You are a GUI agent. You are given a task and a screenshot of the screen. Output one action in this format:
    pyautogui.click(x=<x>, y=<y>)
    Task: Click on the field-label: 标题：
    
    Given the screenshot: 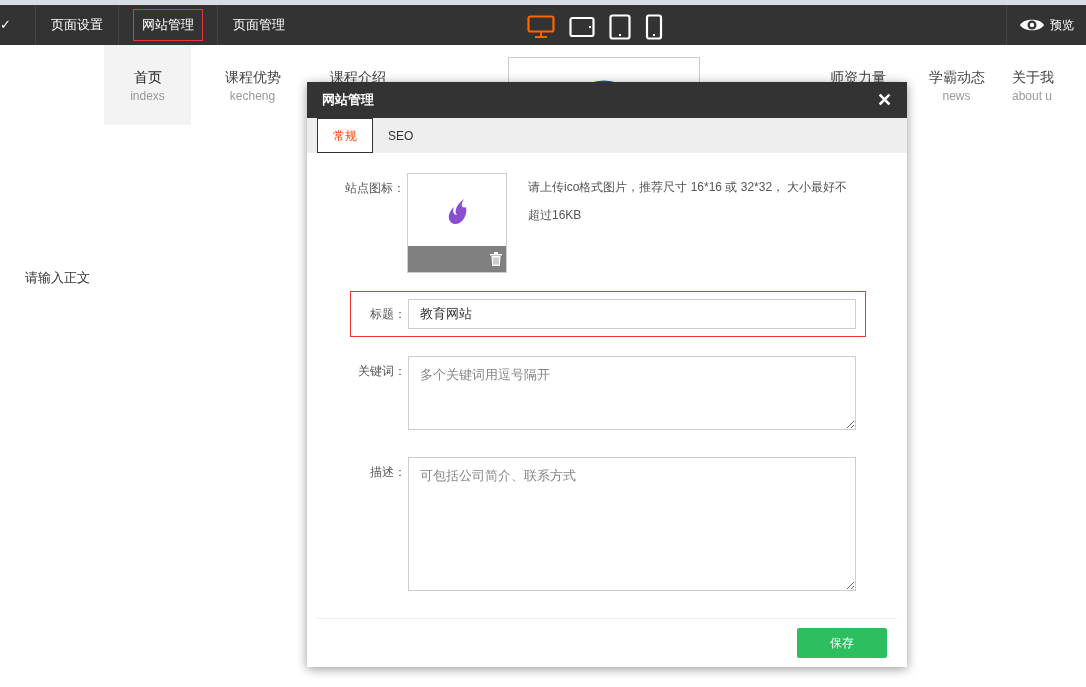 What is the action you would take?
    pyautogui.click(x=388, y=314)
    